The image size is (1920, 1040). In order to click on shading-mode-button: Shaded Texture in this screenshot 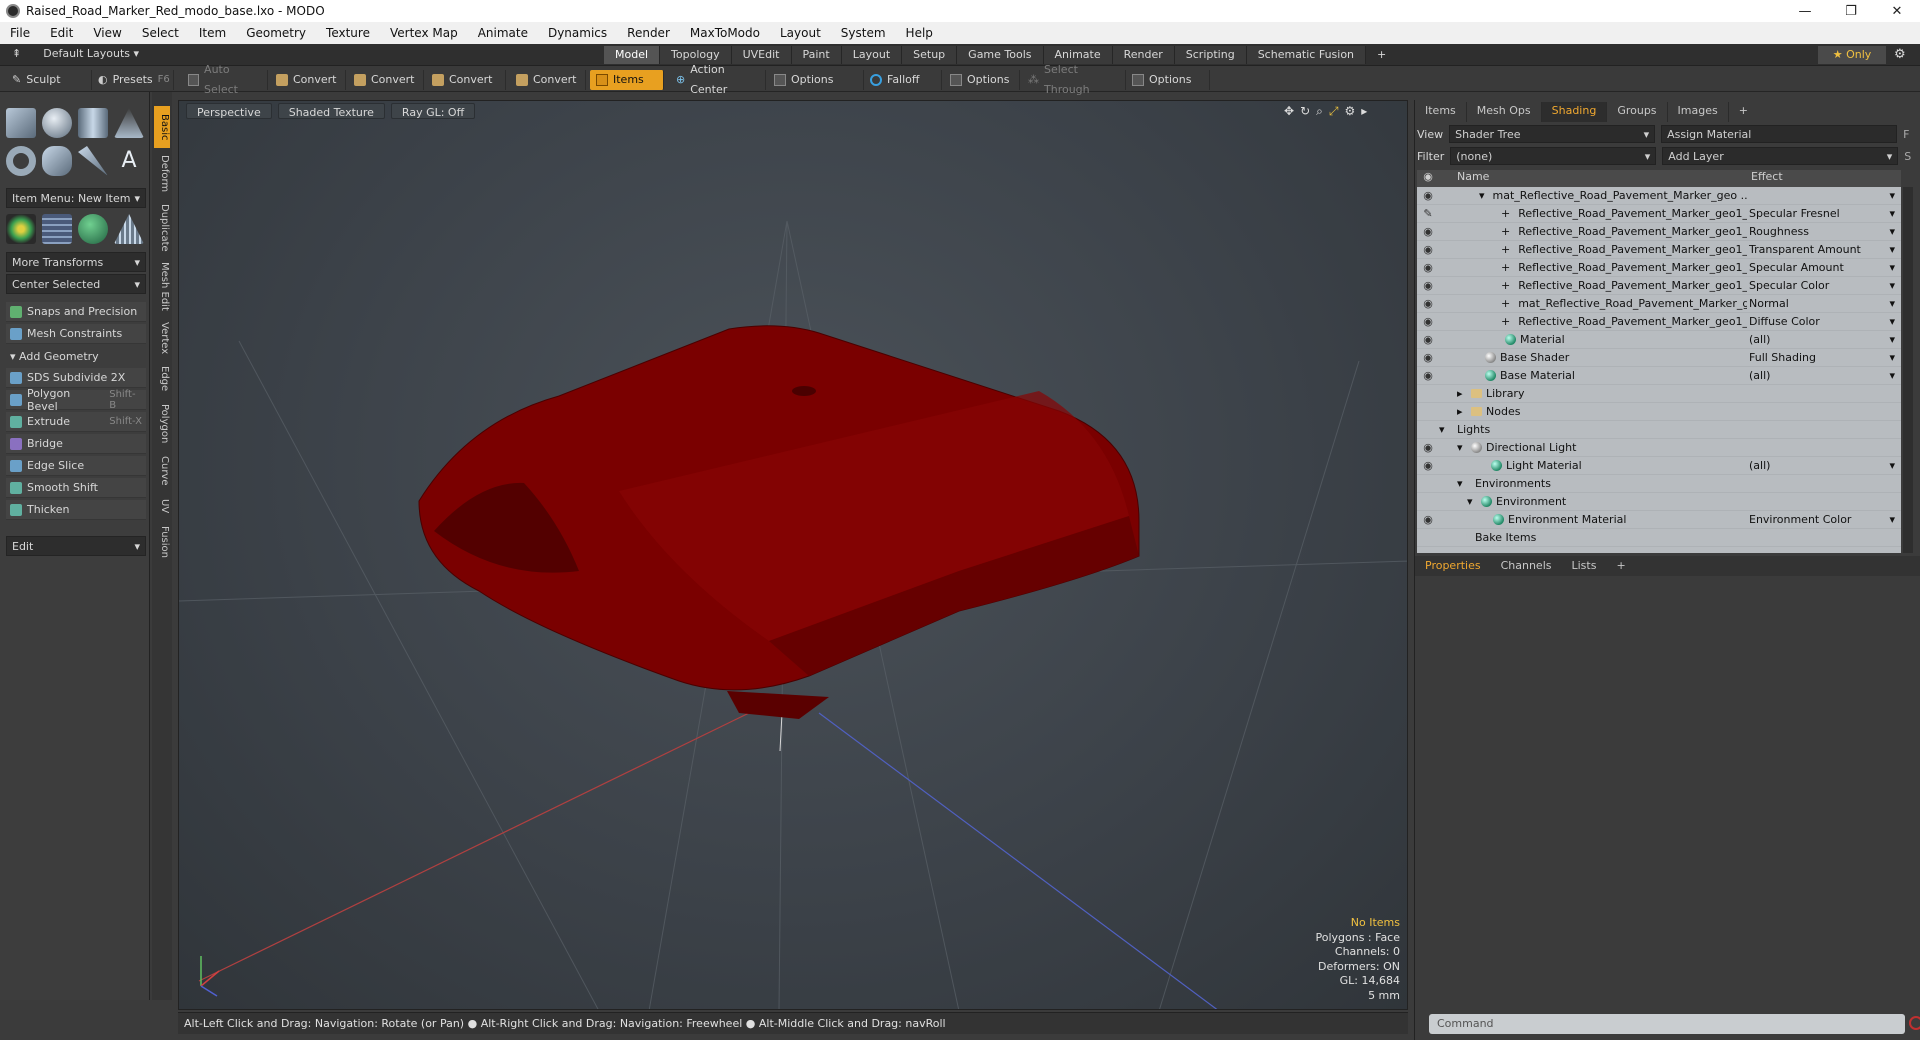, I will do `click(331, 111)`.